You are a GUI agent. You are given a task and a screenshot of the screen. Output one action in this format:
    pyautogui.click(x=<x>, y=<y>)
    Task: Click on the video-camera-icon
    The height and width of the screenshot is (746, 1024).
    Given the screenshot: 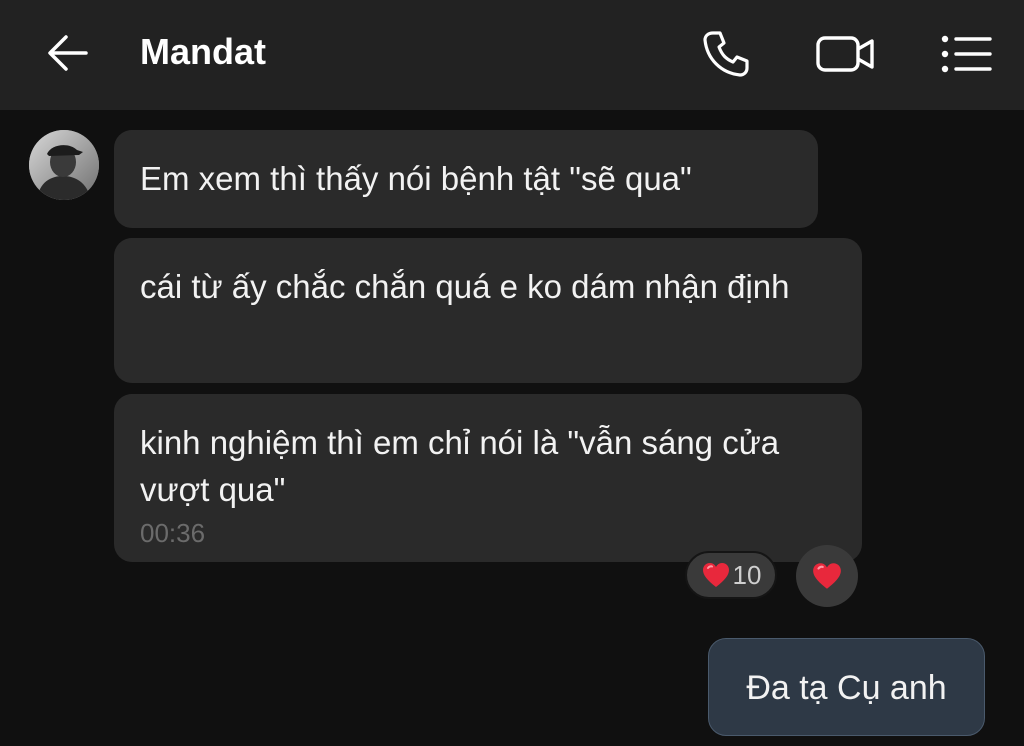 What is the action you would take?
    pyautogui.click(x=845, y=54)
    